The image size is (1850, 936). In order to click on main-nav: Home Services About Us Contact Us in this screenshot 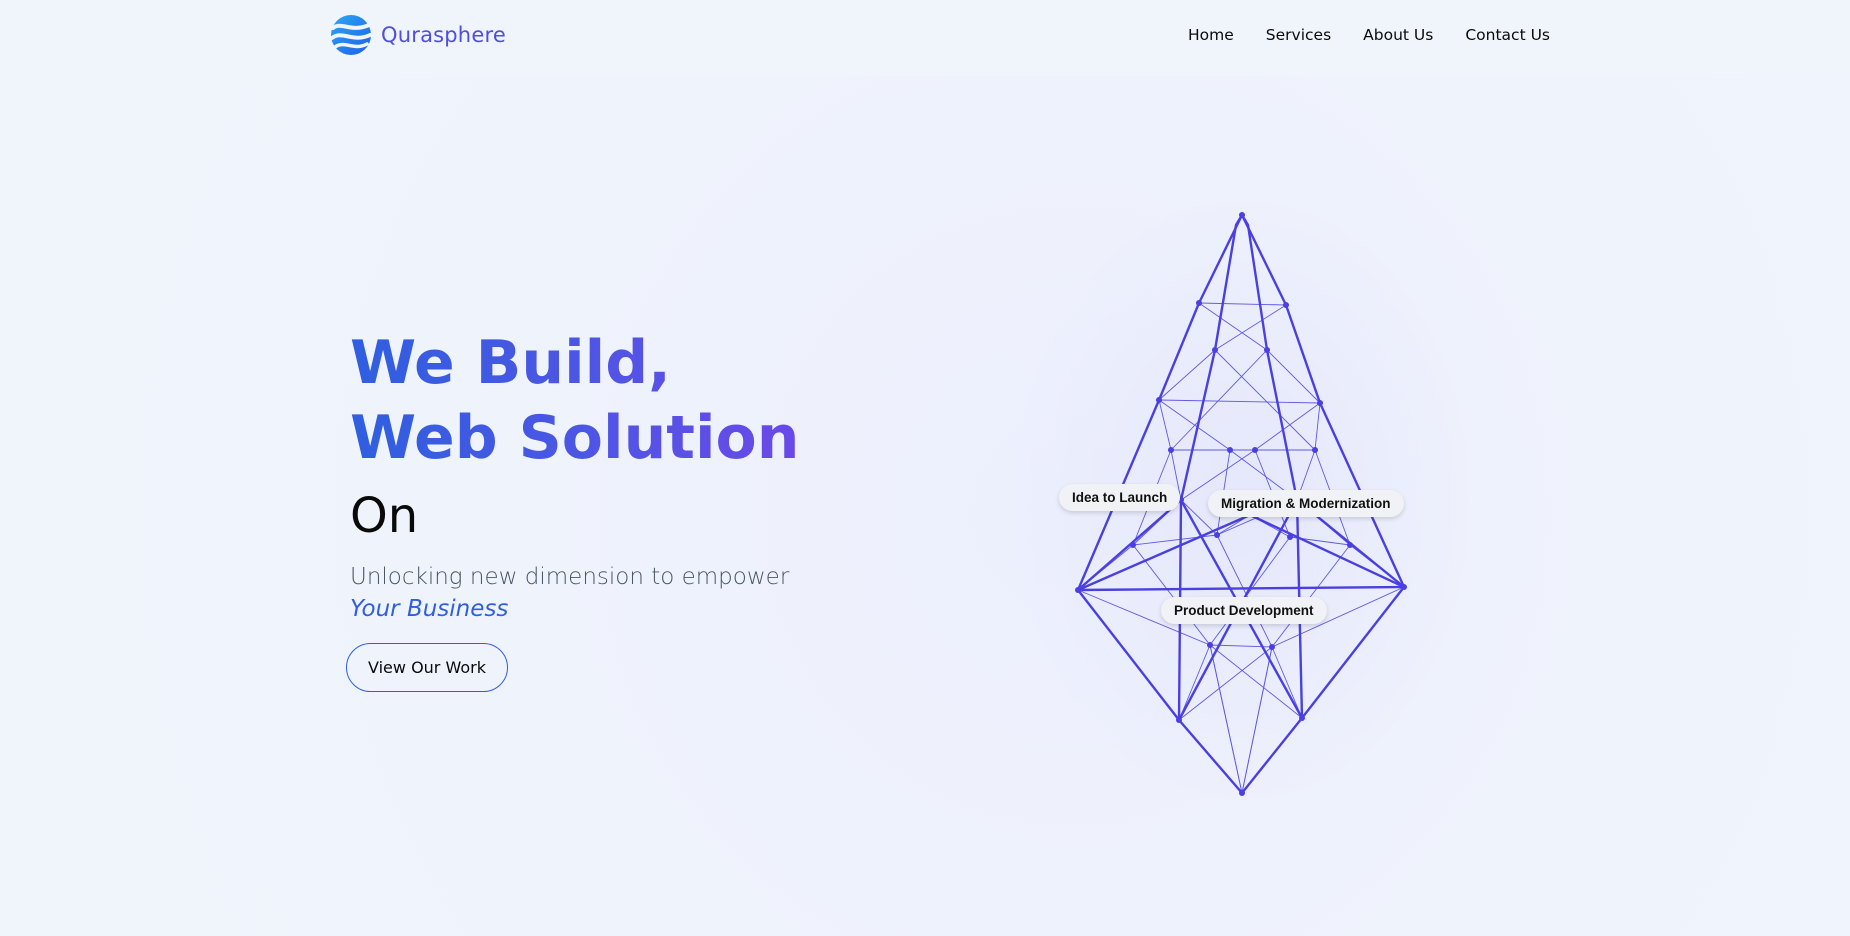, I will do `click(1369, 35)`.